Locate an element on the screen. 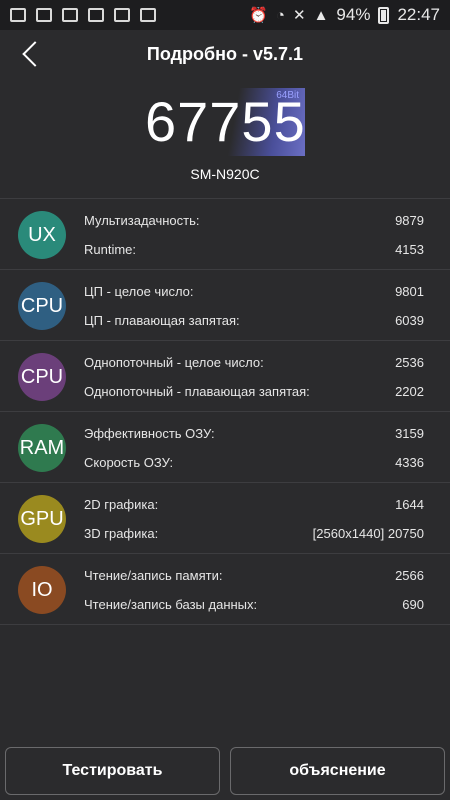 This screenshot has width=450, height=800. metric-label: Однопоточный - целое число: is located at coordinates (174, 362).